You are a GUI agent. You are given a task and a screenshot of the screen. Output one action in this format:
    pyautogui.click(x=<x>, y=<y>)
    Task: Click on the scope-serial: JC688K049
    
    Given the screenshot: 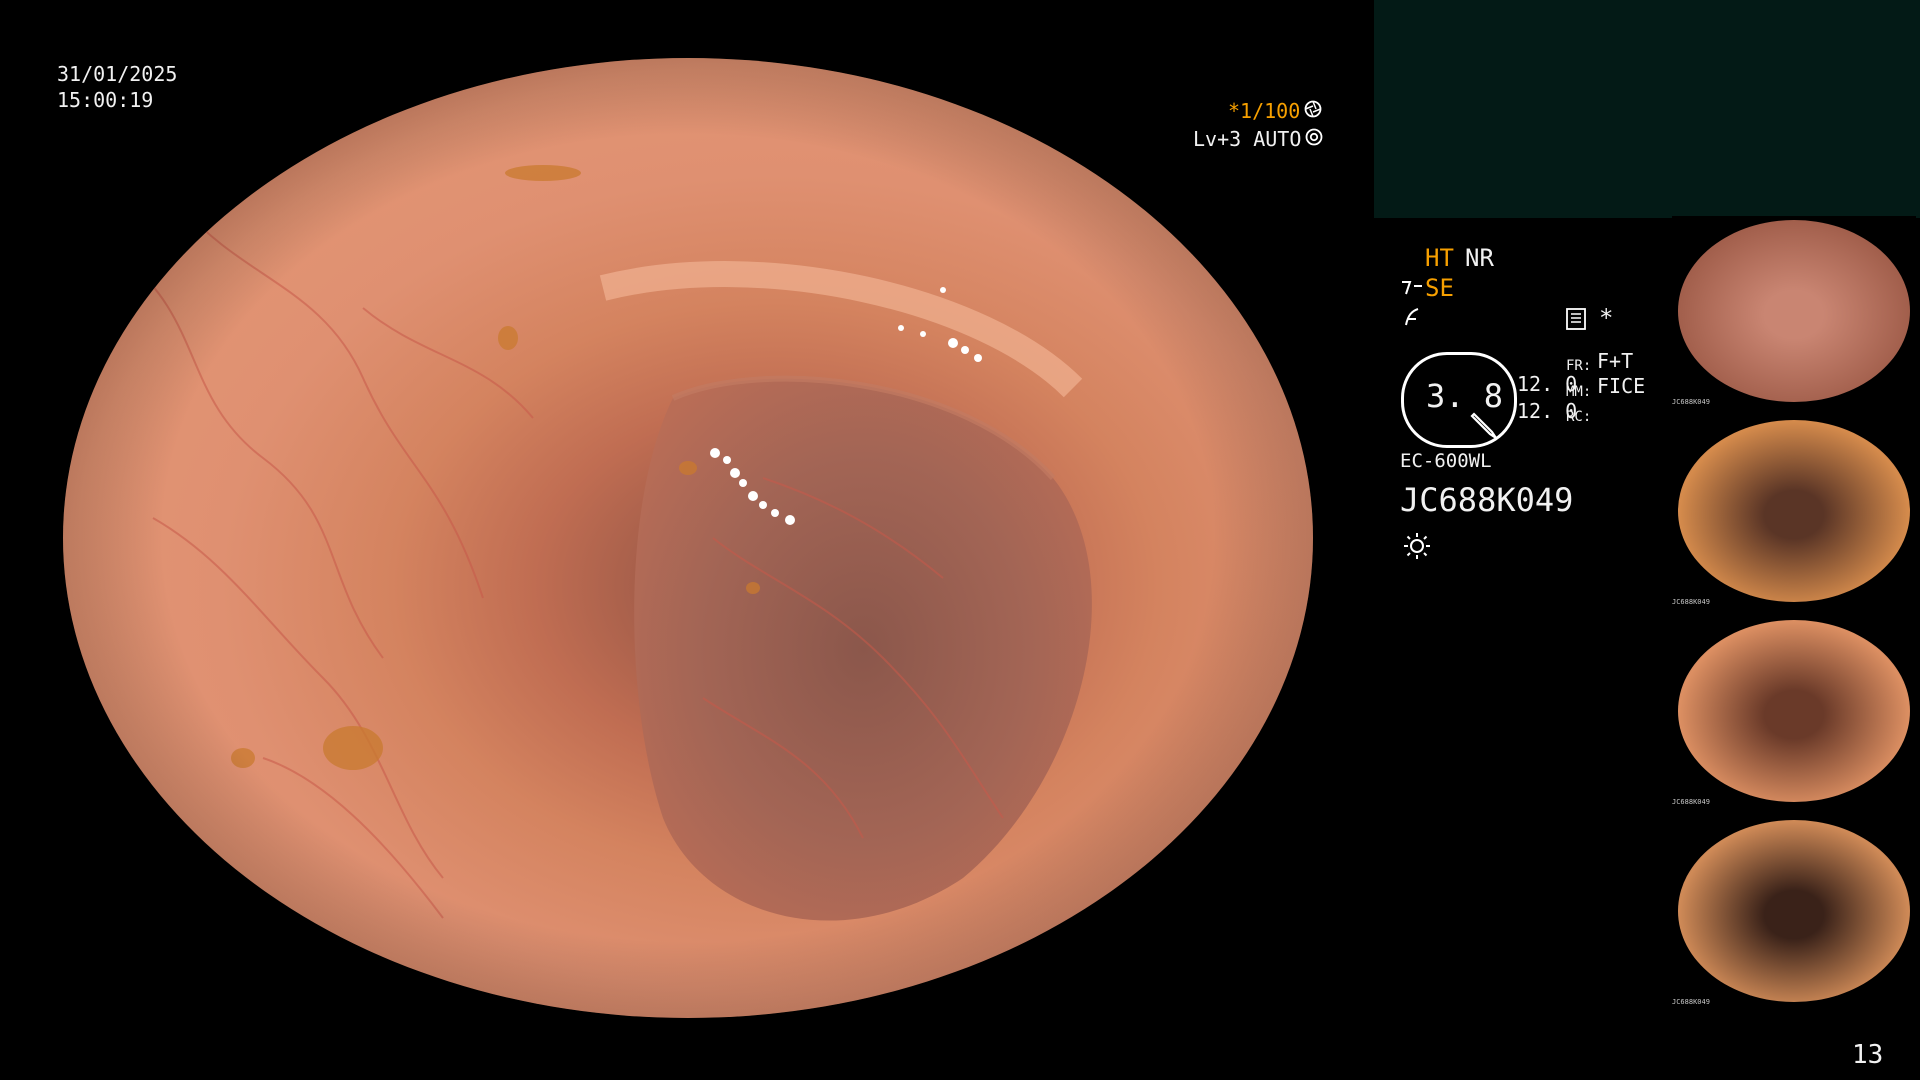 What is the action you would take?
    pyautogui.click(x=1487, y=500)
    